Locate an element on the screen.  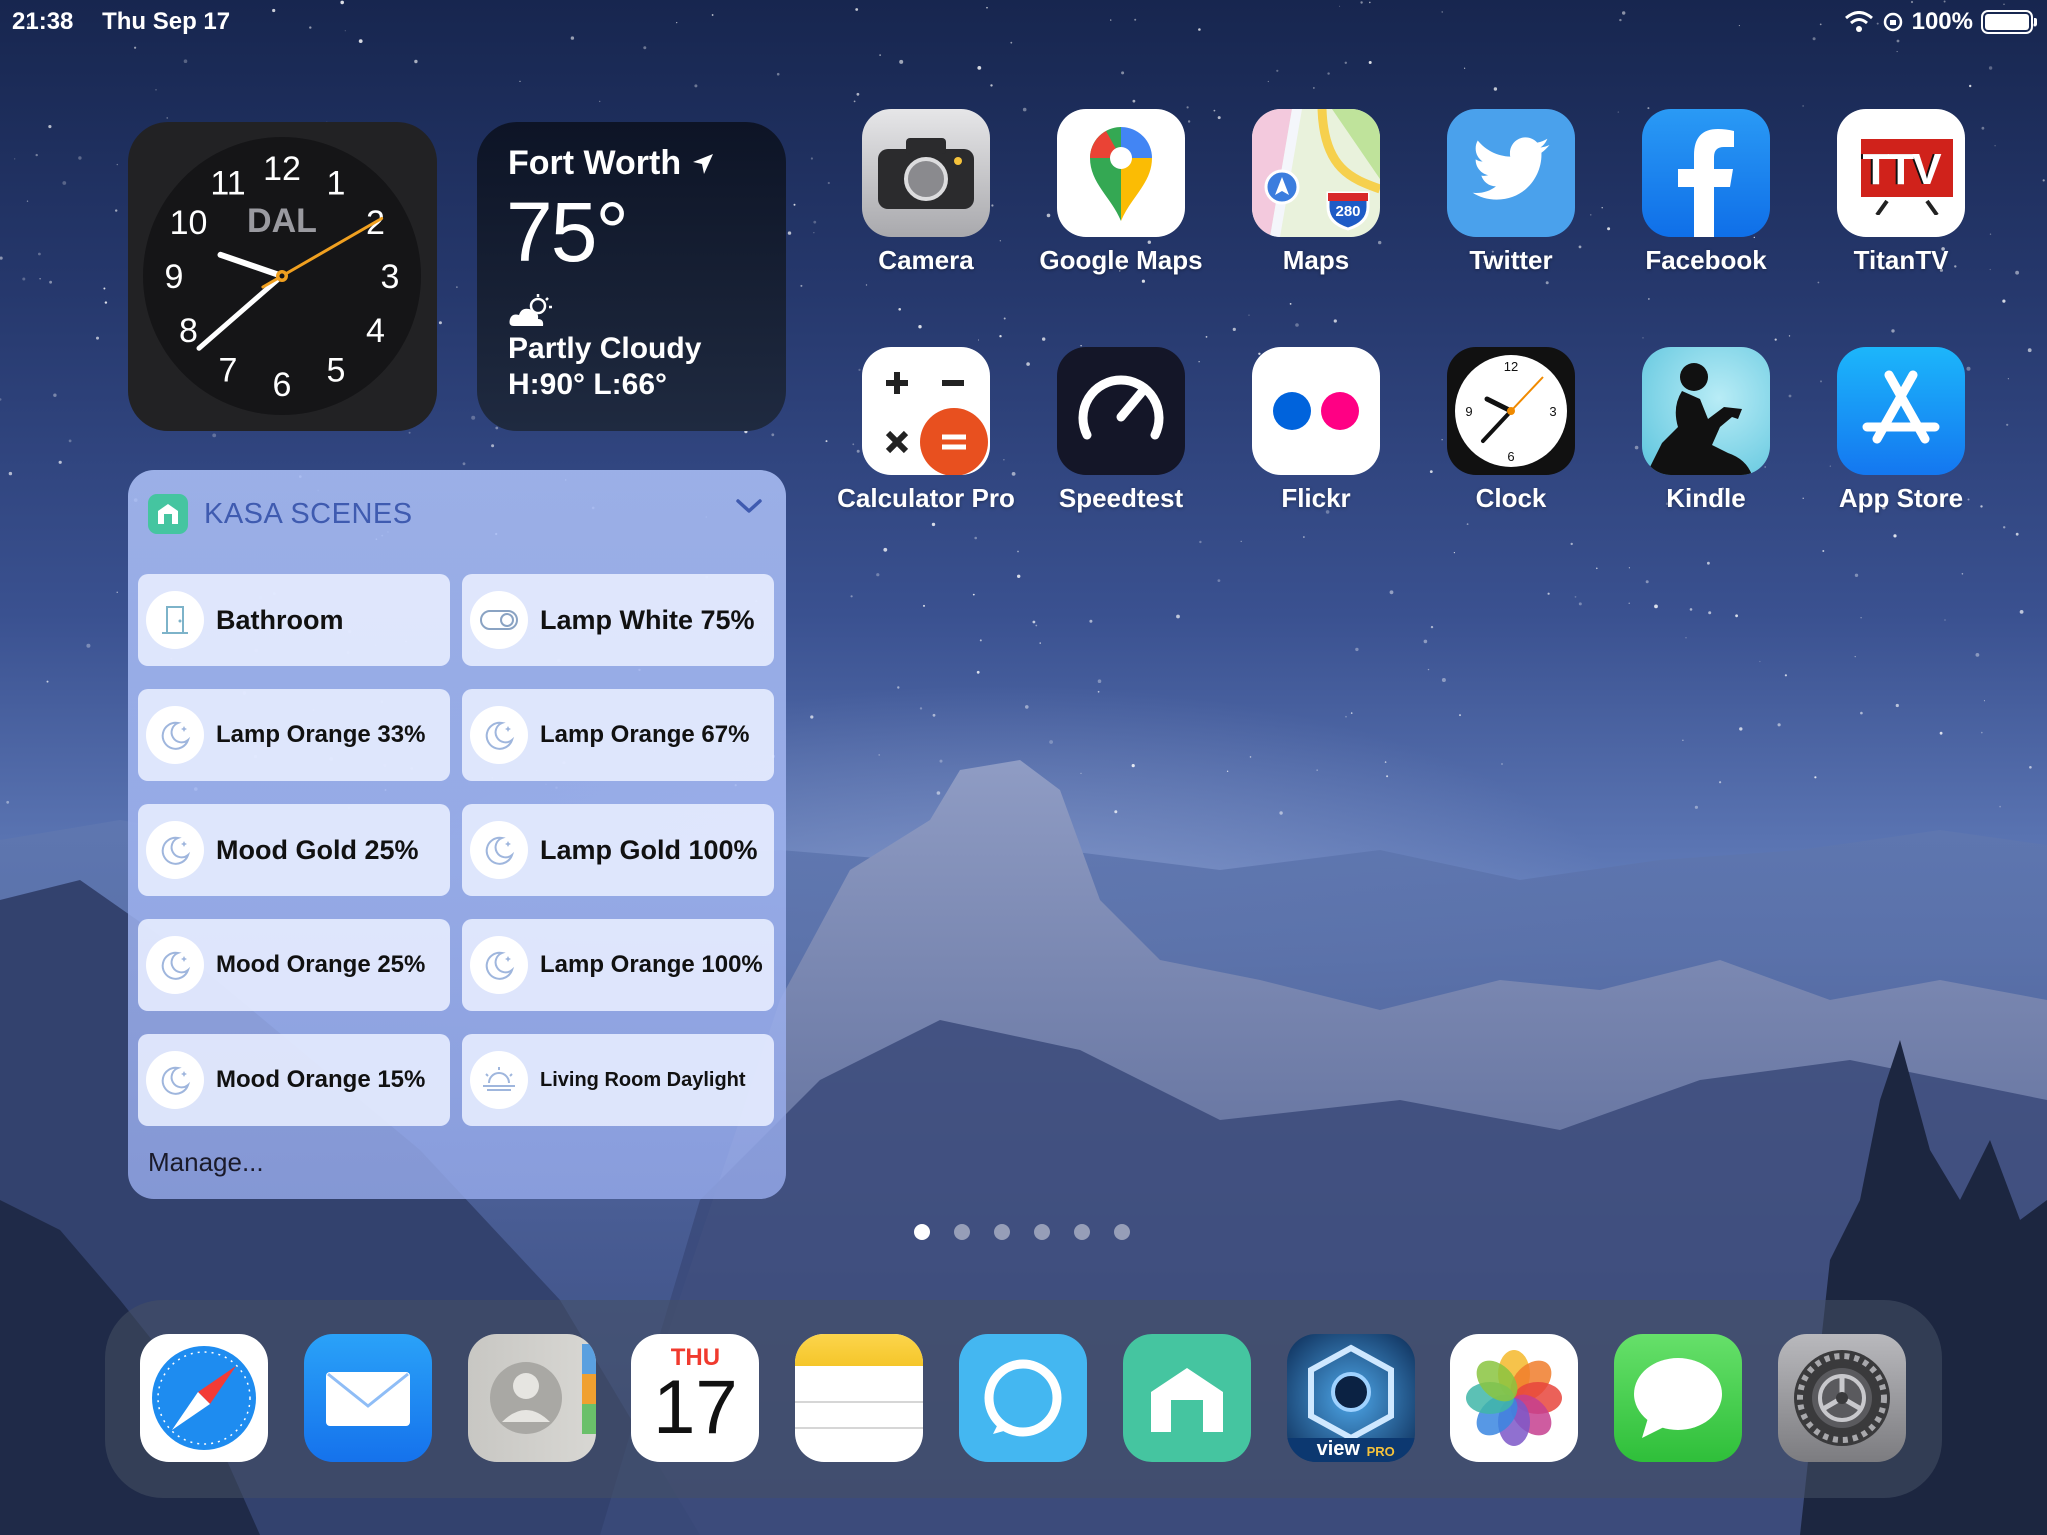
kasa-title: KASA SCENES is located at coordinates (308, 513).